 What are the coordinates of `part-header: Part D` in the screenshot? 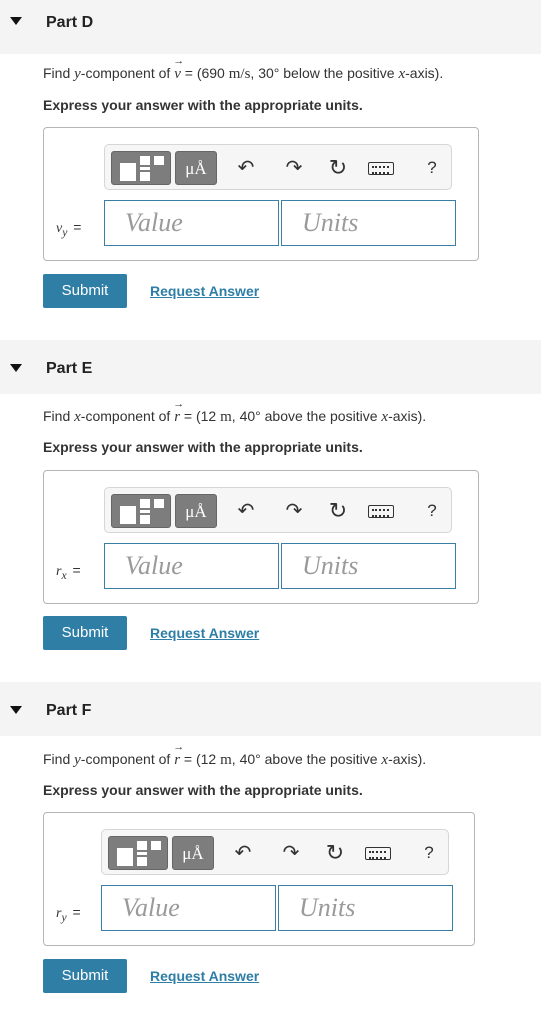 It's located at (270, 27).